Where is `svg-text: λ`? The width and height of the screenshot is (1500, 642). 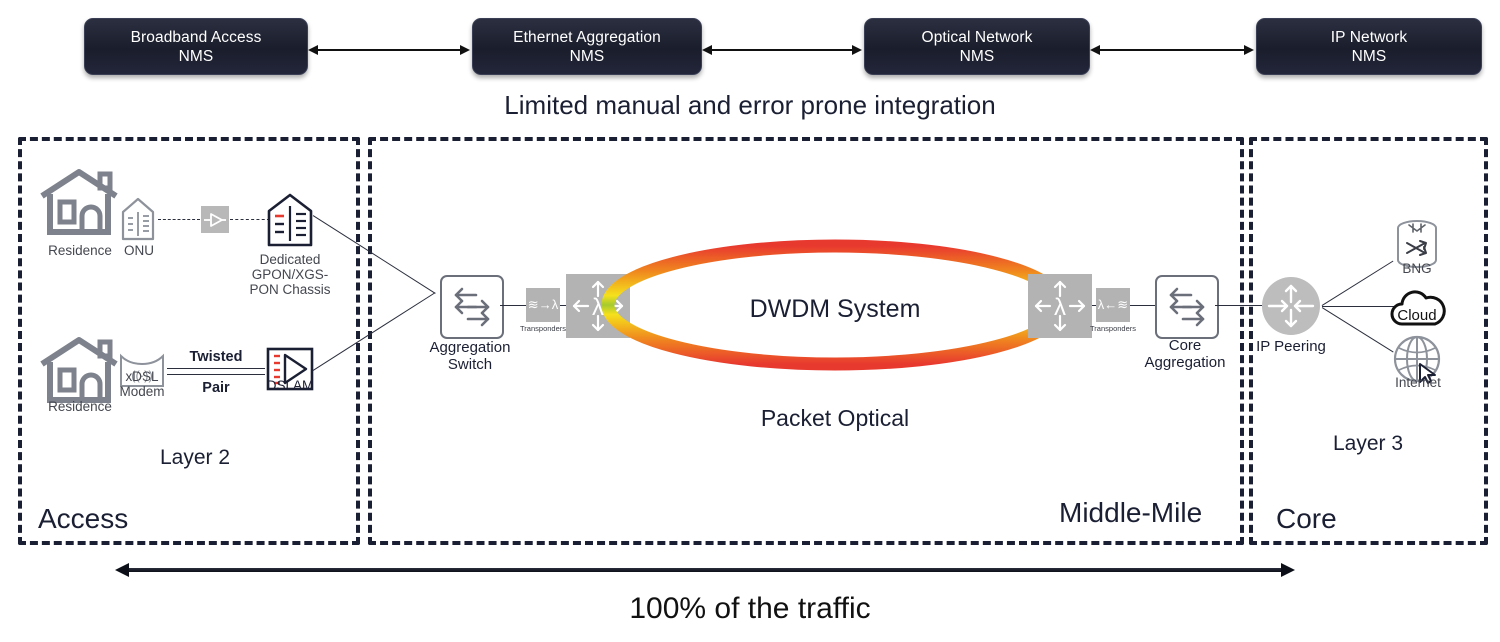 svg-text: λ is located at coordinates (1060, 307).